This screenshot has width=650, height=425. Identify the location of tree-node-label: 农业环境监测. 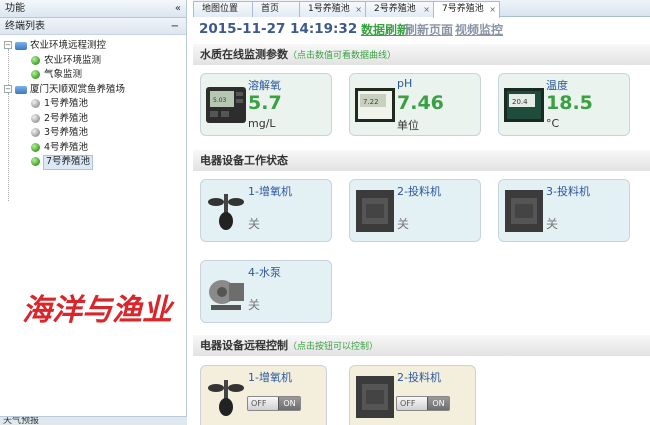
(73, 60).